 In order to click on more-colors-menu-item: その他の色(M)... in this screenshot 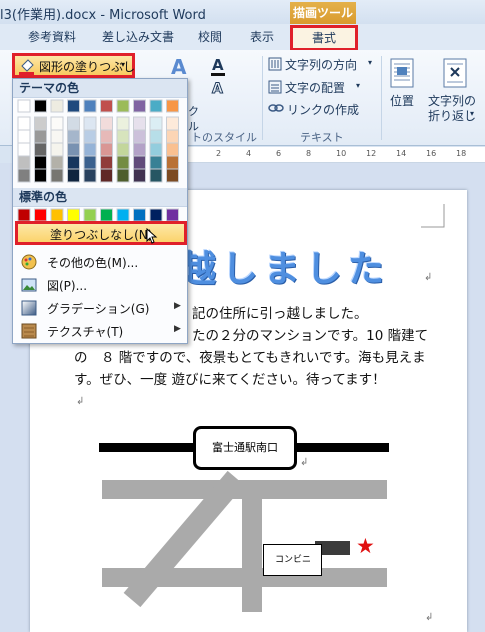, I will do `click(100, 262)`.